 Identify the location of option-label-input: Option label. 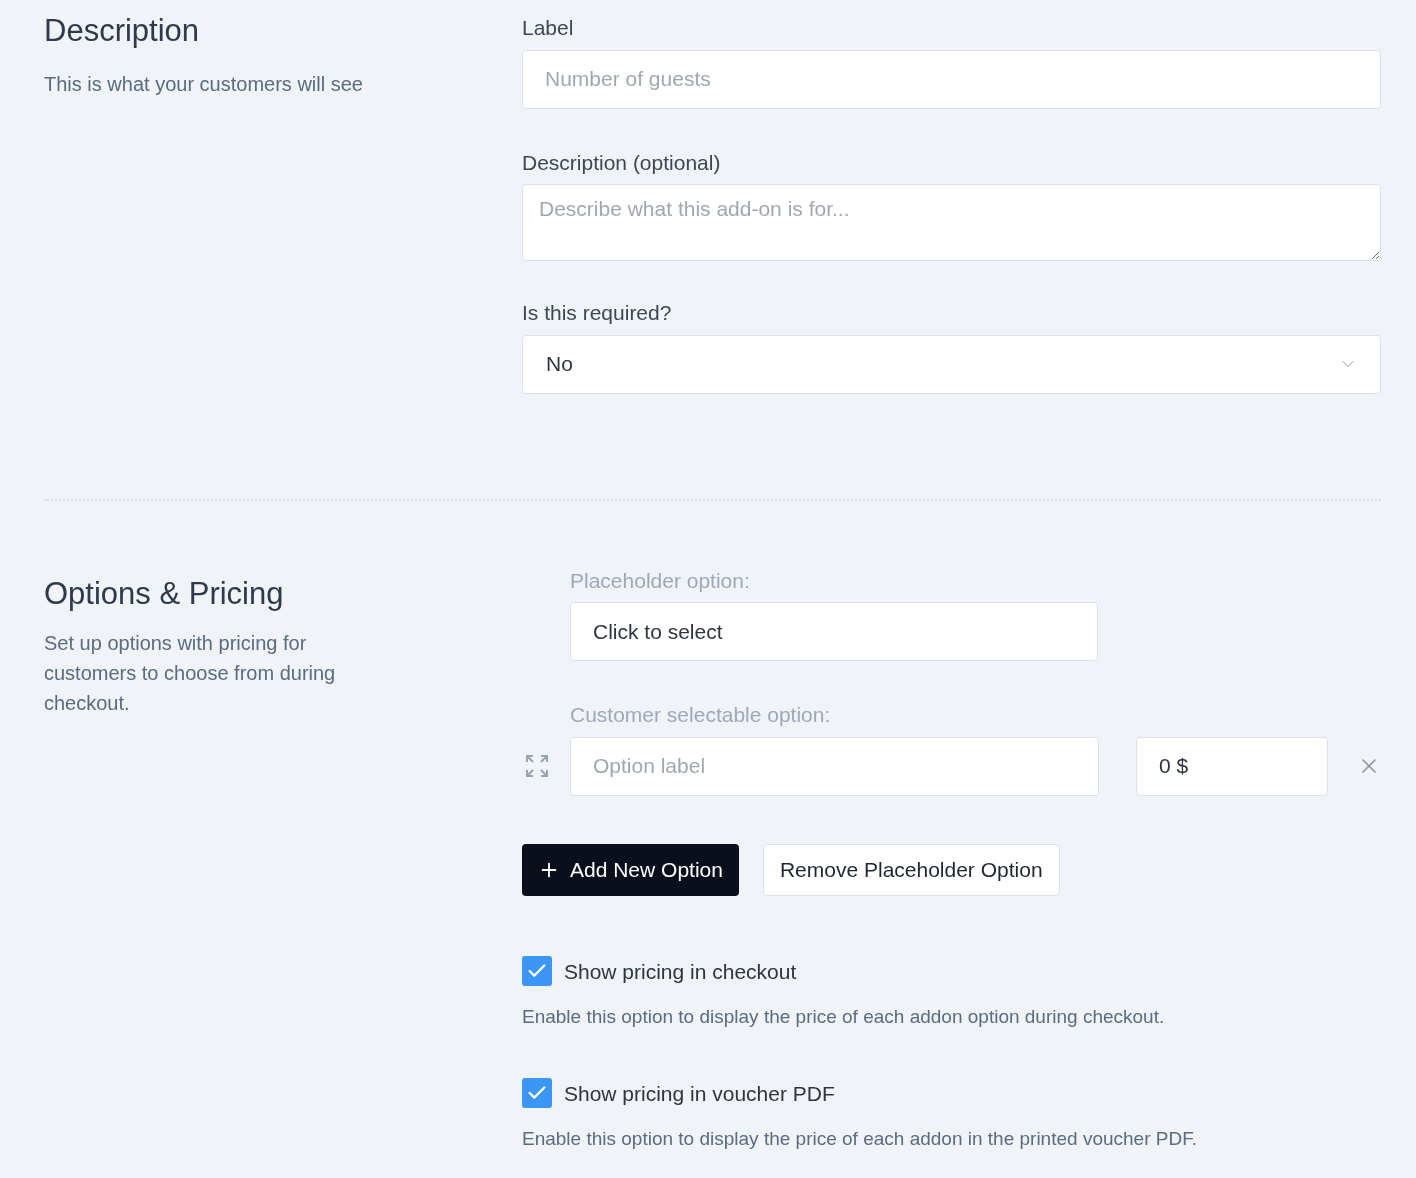
(834, 766).